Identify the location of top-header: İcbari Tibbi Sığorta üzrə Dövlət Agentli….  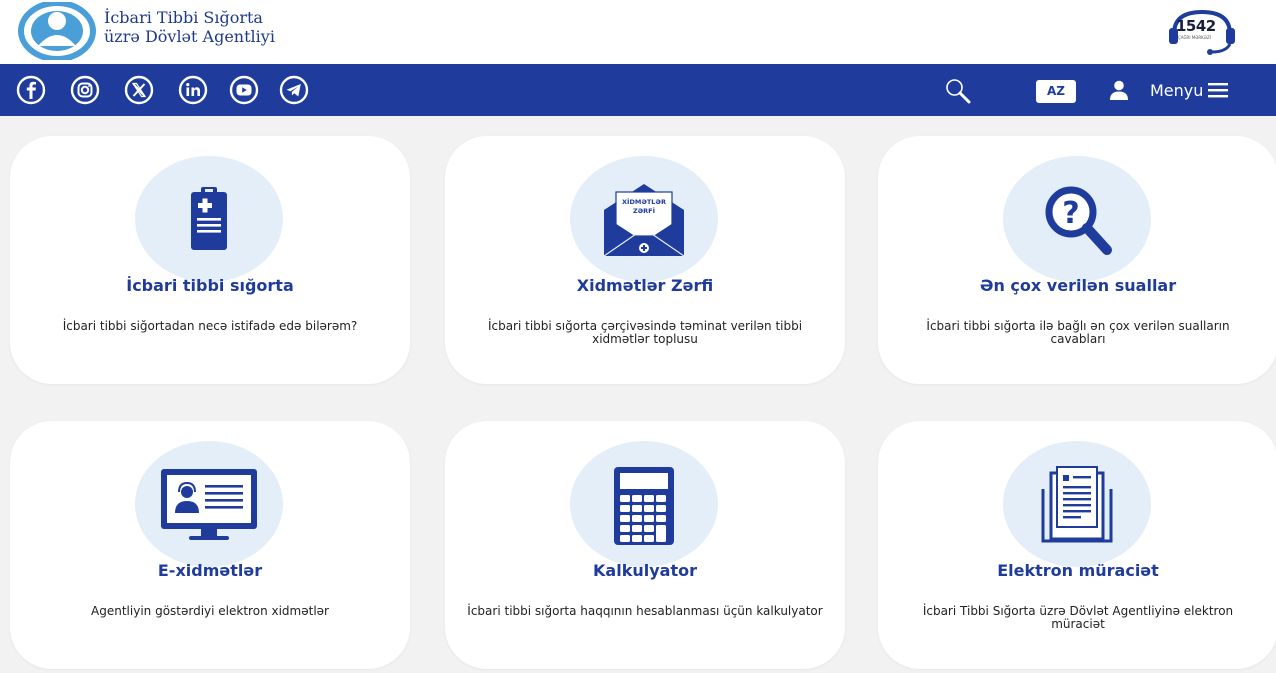
(638, 32).